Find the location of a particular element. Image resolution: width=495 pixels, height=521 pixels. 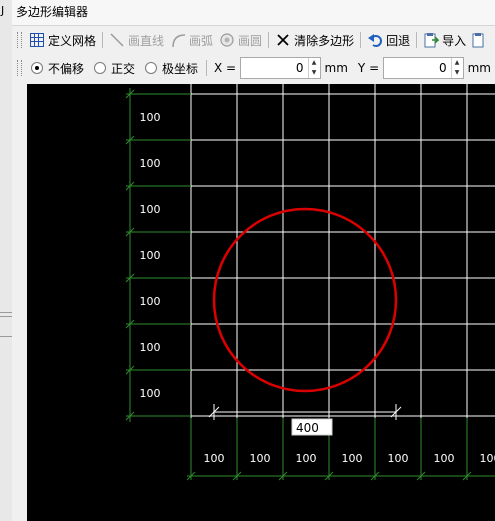

draw-arc-button: 画弧 is located at coordinates (191, 40).